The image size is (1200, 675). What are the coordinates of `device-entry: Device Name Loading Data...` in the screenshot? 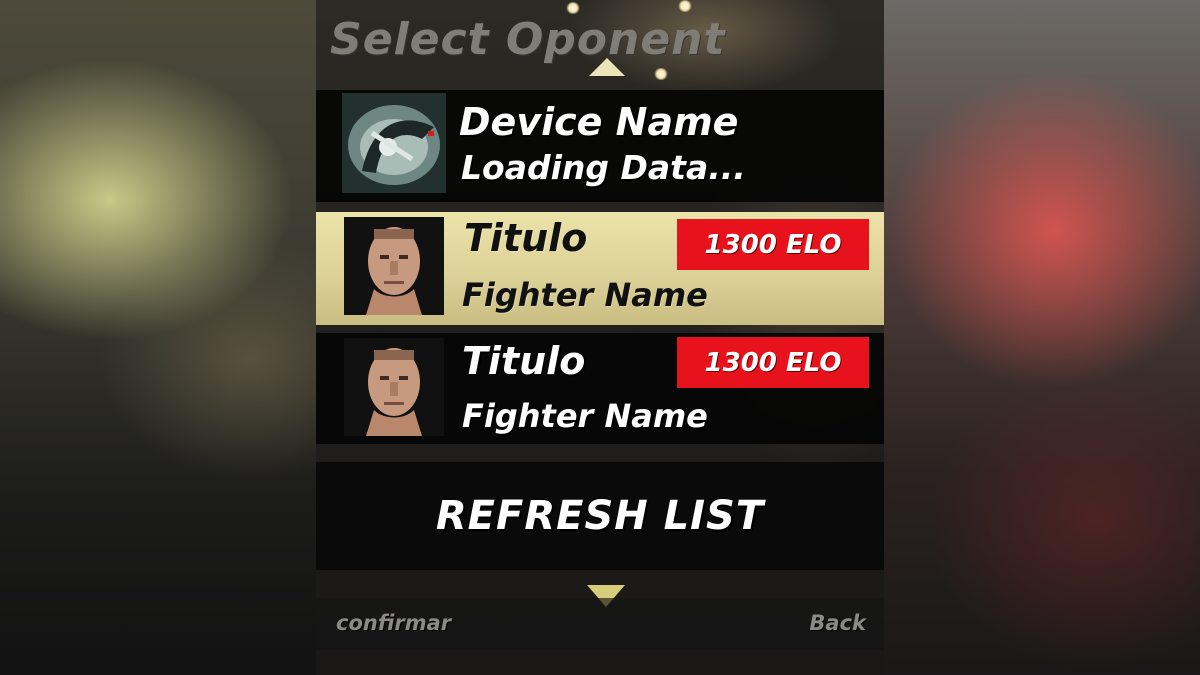 It's located at (600, 146).